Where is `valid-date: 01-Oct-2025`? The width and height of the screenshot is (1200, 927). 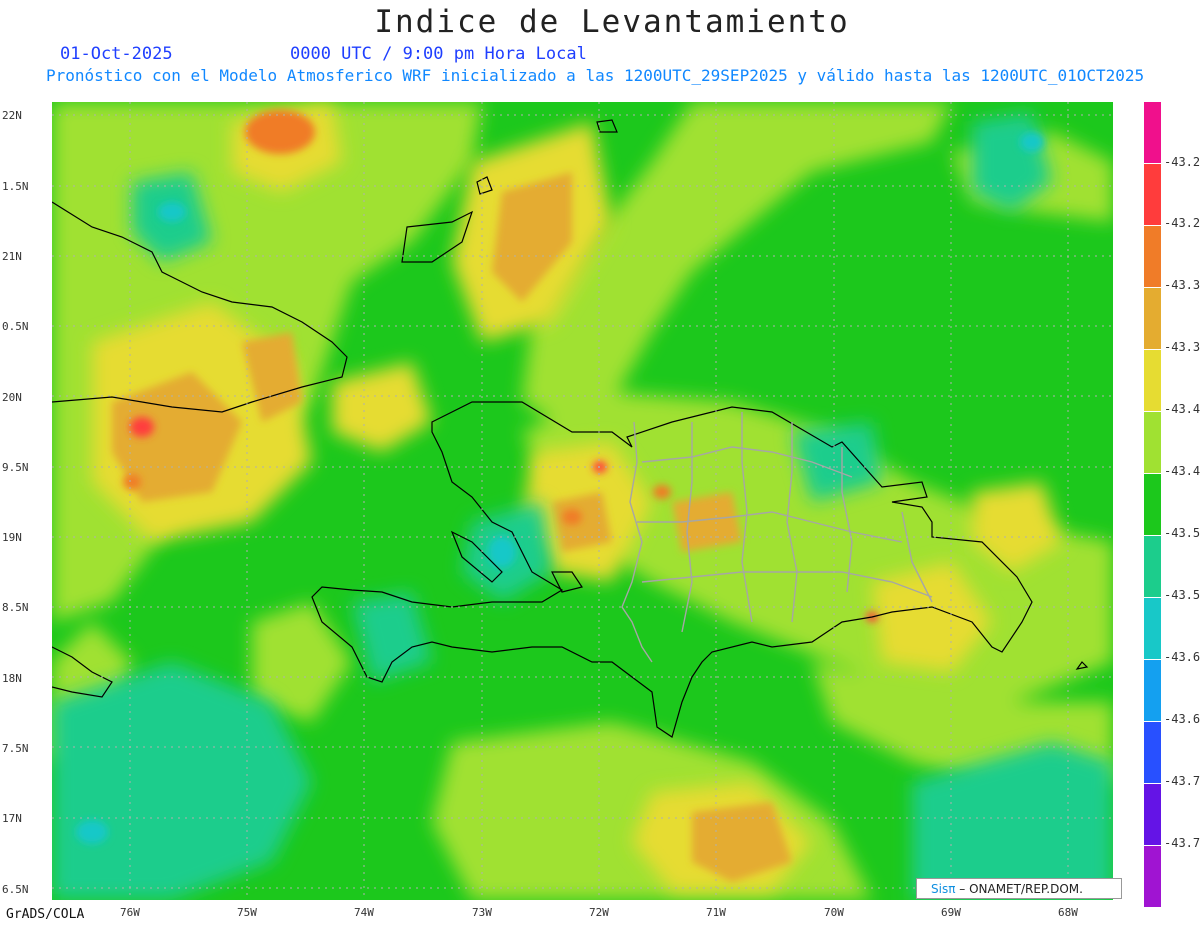 valid-date: 01-Oct-2025 is located at coordinates (116, 54).